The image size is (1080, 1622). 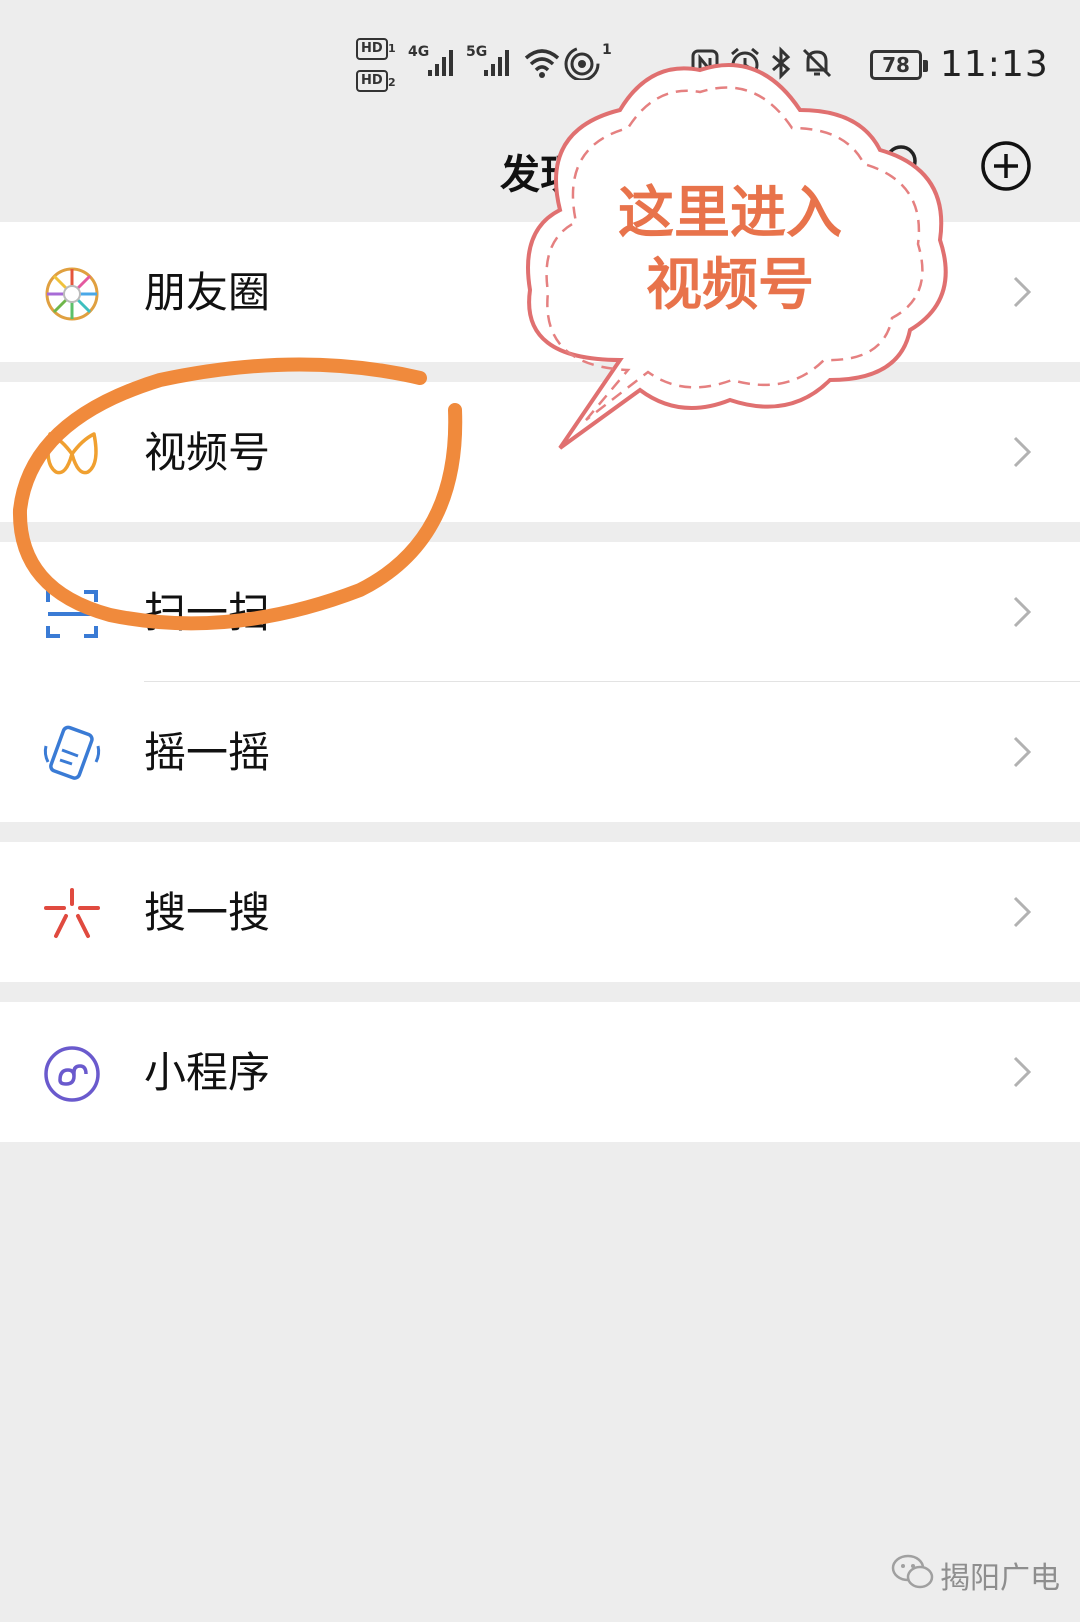 I want to click on wifi-icon, so click(x=542, y=63).